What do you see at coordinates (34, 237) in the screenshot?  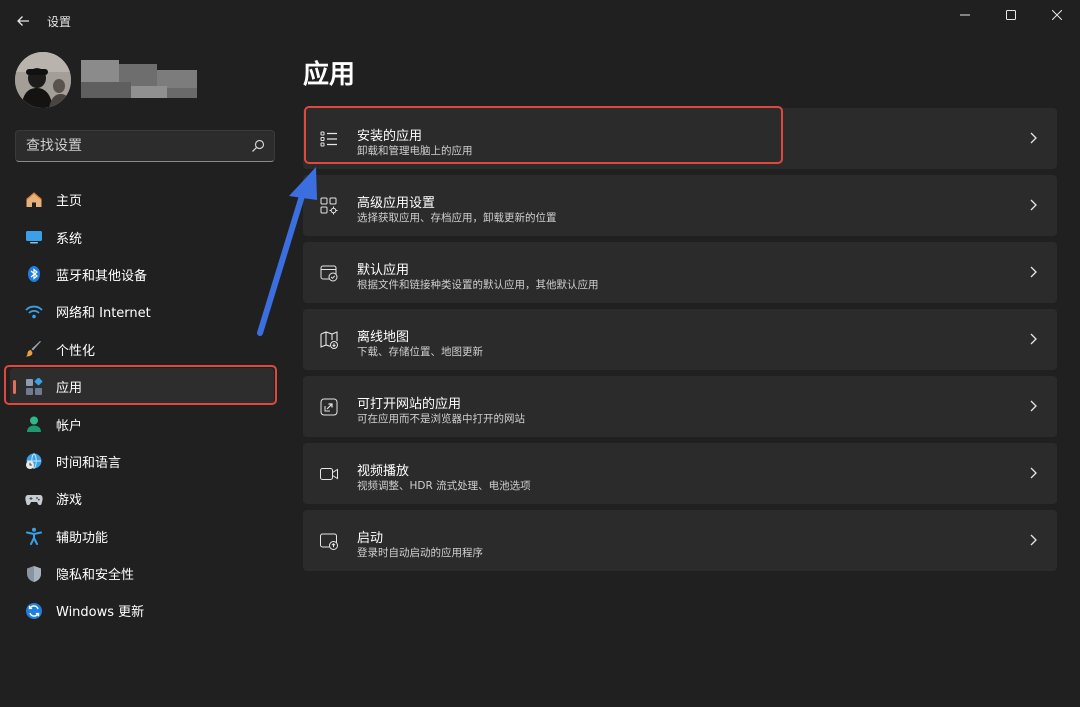 I see `system-icon` at bounding box center [34, 237].